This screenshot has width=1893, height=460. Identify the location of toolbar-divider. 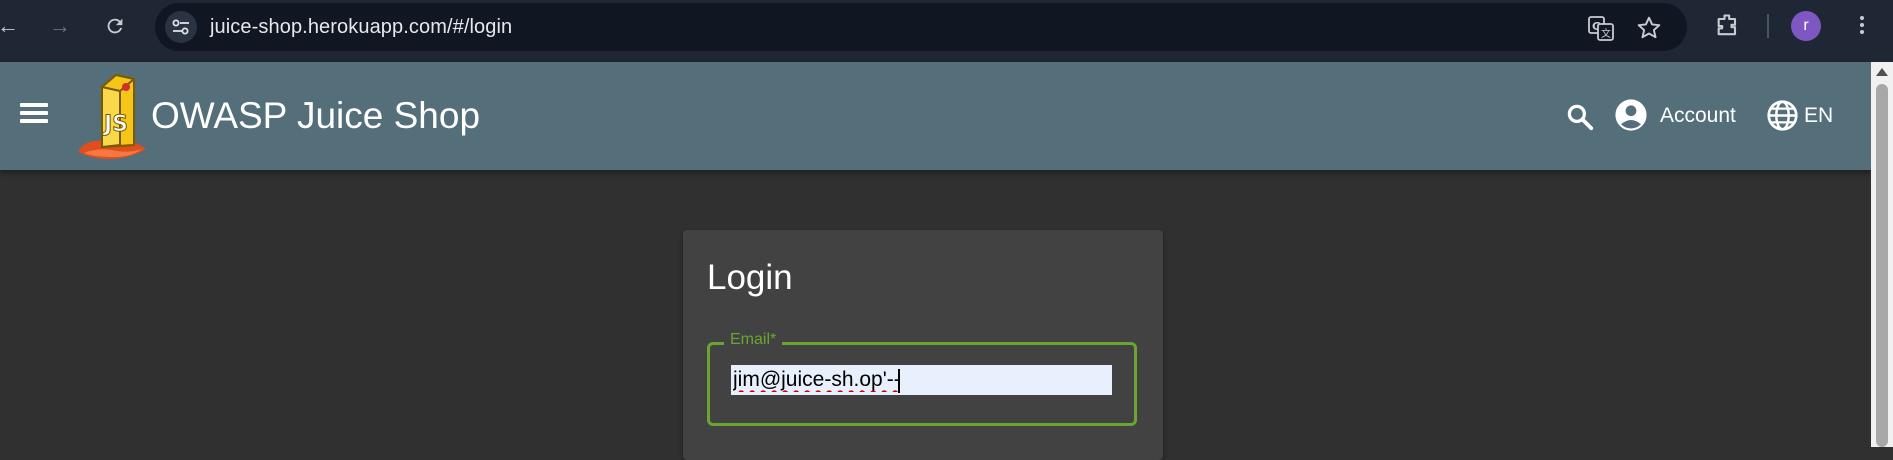
(1768, 26).